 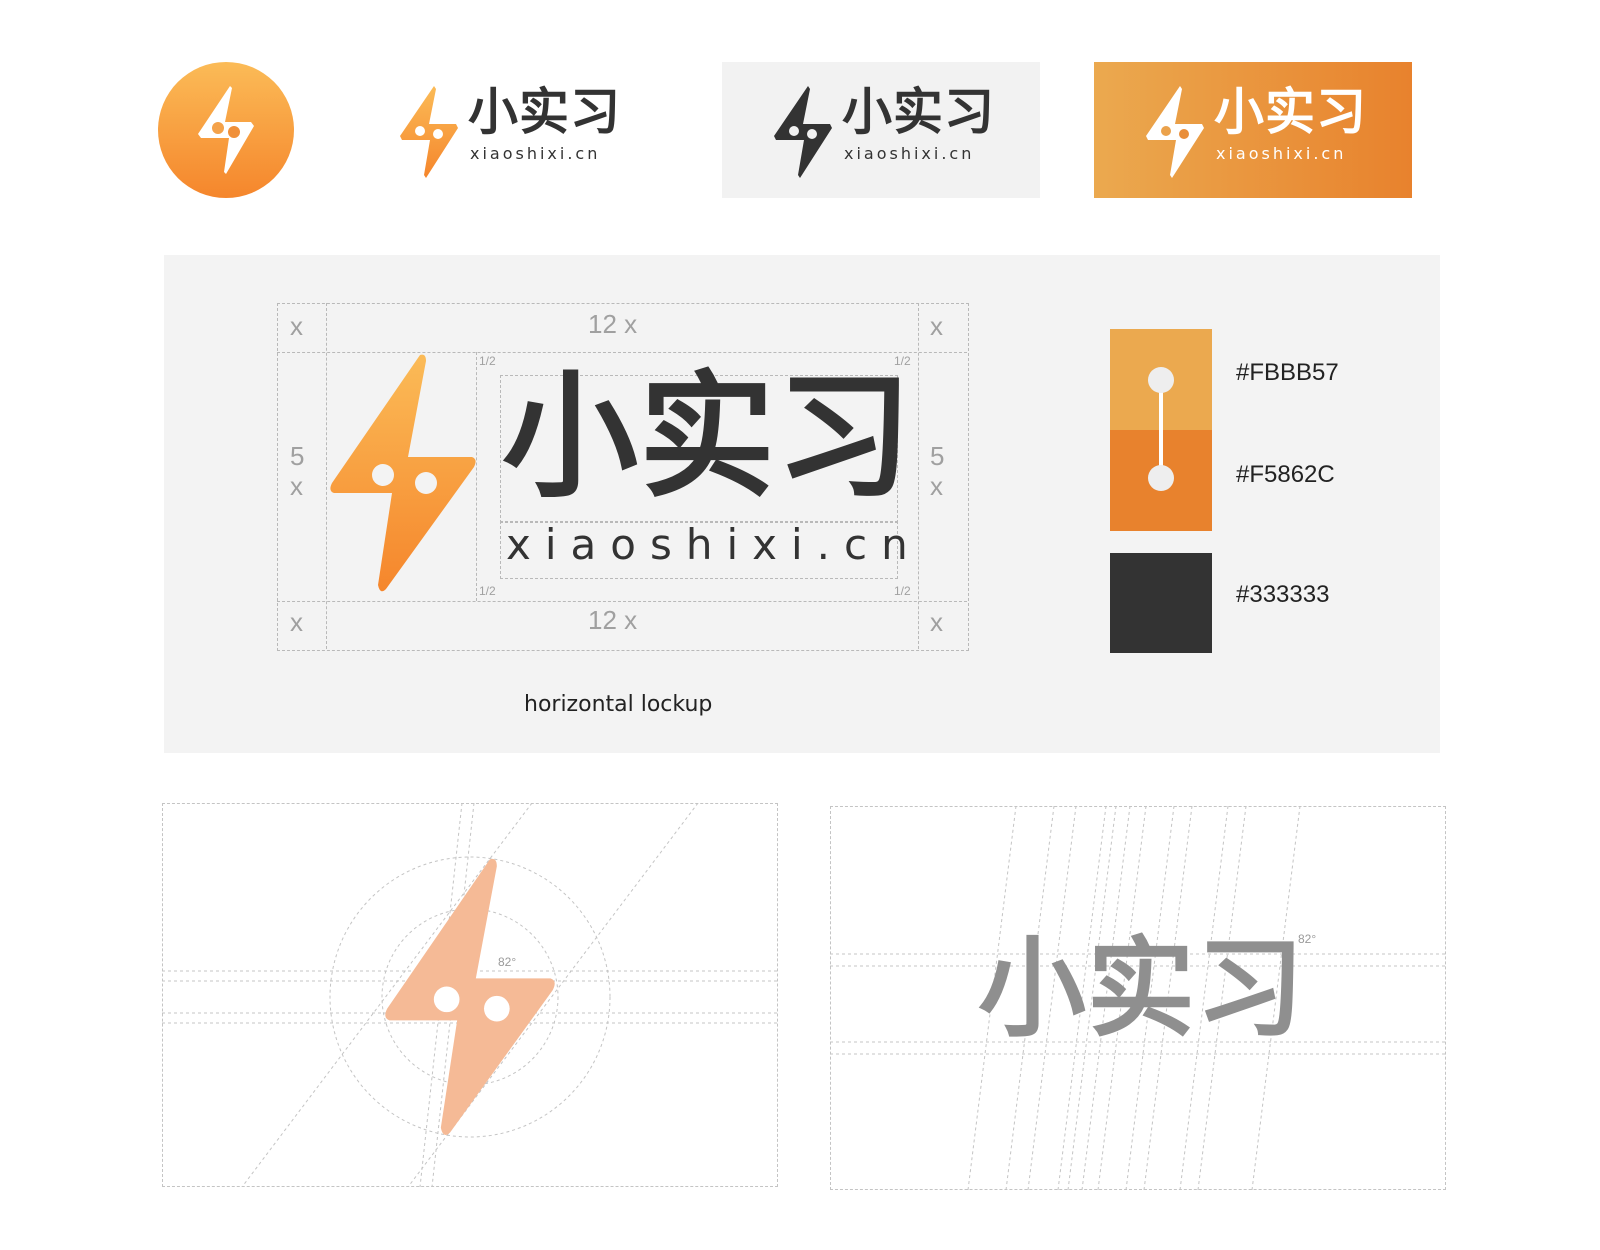 I want to click on lockup-card-grey: 小实习 xiaoshixi.cn, so click(x=881, y=130).